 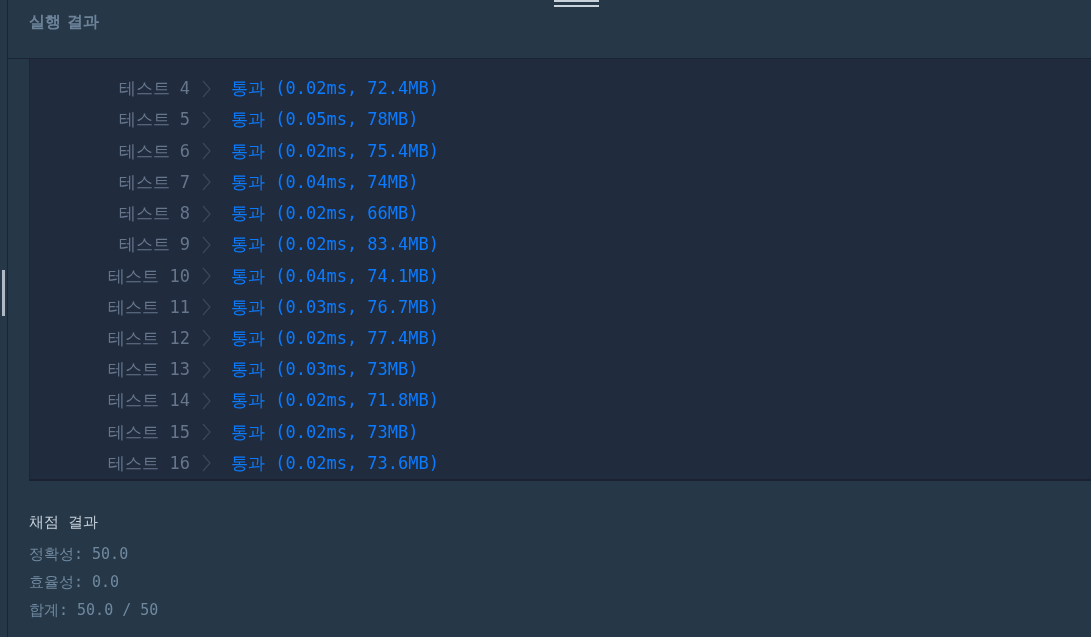 I want to click on test-result: 통과 (0.03ms, 73MB), so click(x=325, y=370).